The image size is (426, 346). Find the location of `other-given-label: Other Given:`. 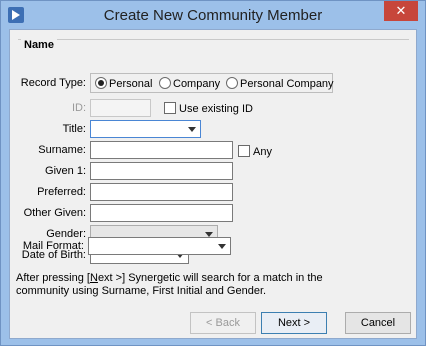

other-given-label: Other Given: is located at coordinates (54, 213).